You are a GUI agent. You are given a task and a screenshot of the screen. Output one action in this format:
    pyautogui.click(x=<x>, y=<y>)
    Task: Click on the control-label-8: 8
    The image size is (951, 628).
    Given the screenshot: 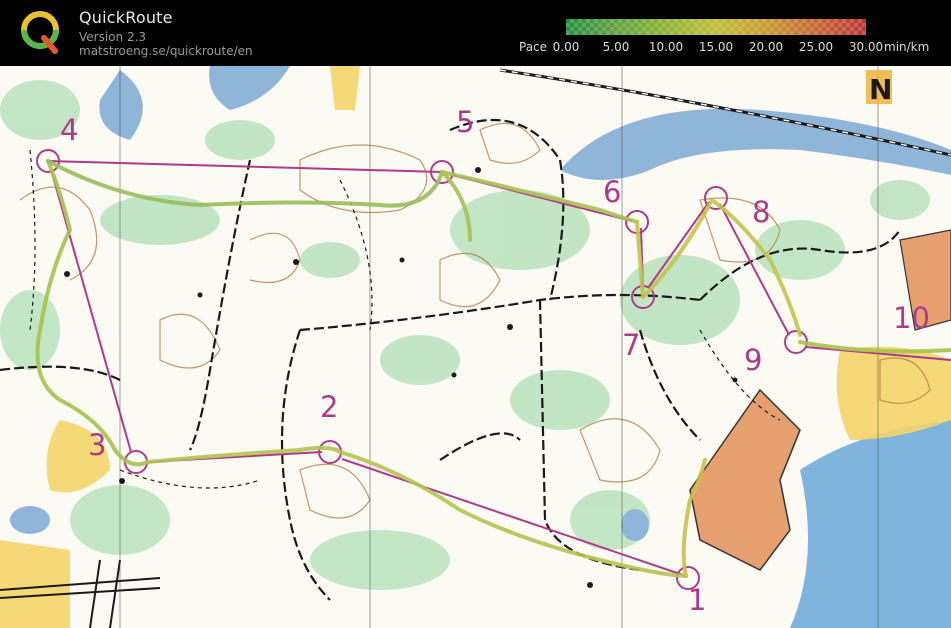 What is the action you would take?
    pyautogui.click(x=761, y=212)
    